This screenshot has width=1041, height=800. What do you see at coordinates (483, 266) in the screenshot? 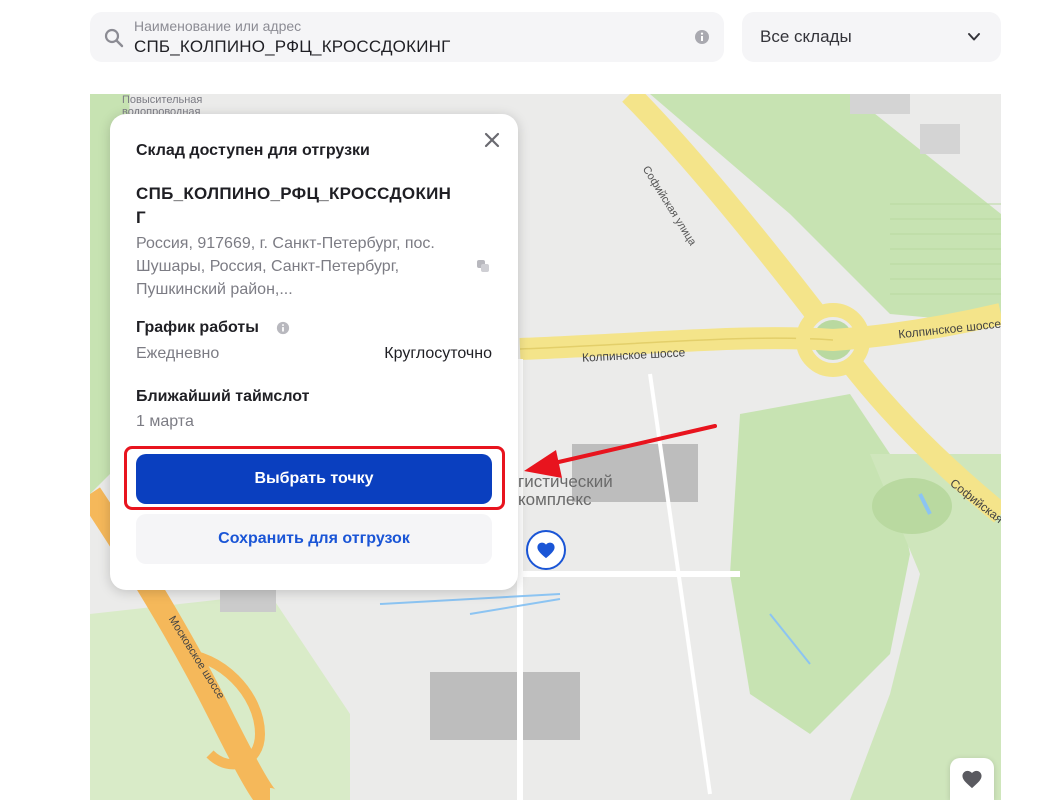
I see `copy-icon` at bounding box center [483, 266].